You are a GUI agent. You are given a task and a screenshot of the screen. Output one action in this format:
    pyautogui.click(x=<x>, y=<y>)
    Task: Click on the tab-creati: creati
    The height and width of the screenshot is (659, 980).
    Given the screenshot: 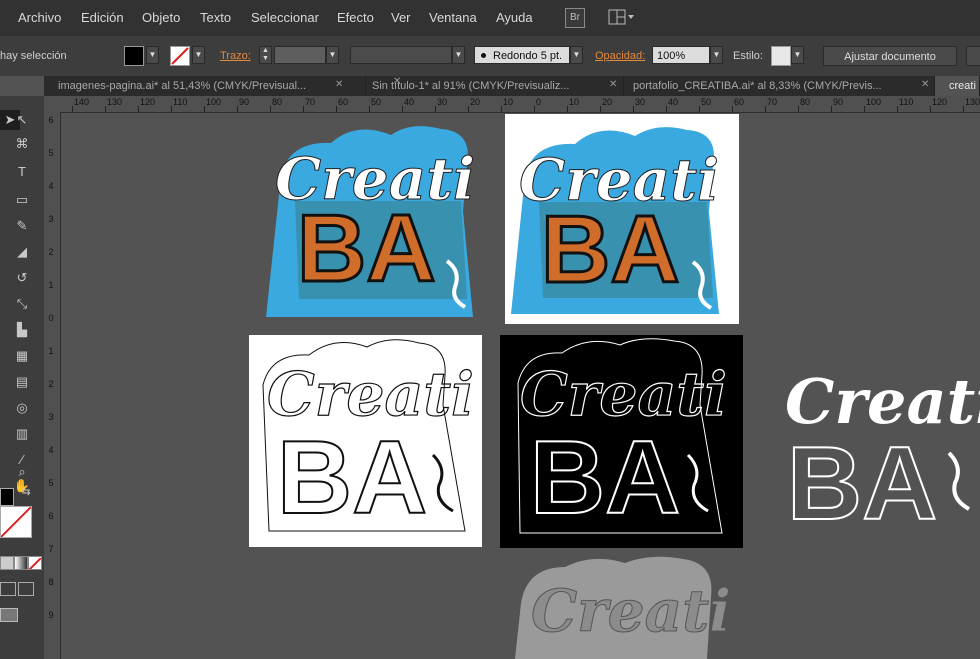 What is the action you would take?
    pyautogui.click(x=957, y=86)
    